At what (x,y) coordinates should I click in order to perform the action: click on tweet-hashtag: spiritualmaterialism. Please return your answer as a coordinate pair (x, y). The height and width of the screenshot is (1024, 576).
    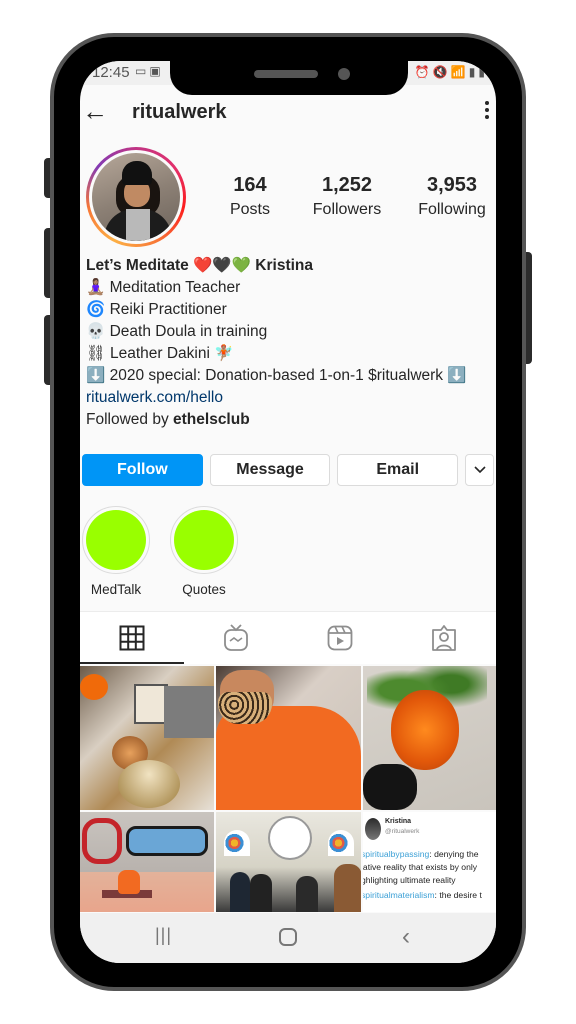
    Looking at the image, I should click on (399, 895).